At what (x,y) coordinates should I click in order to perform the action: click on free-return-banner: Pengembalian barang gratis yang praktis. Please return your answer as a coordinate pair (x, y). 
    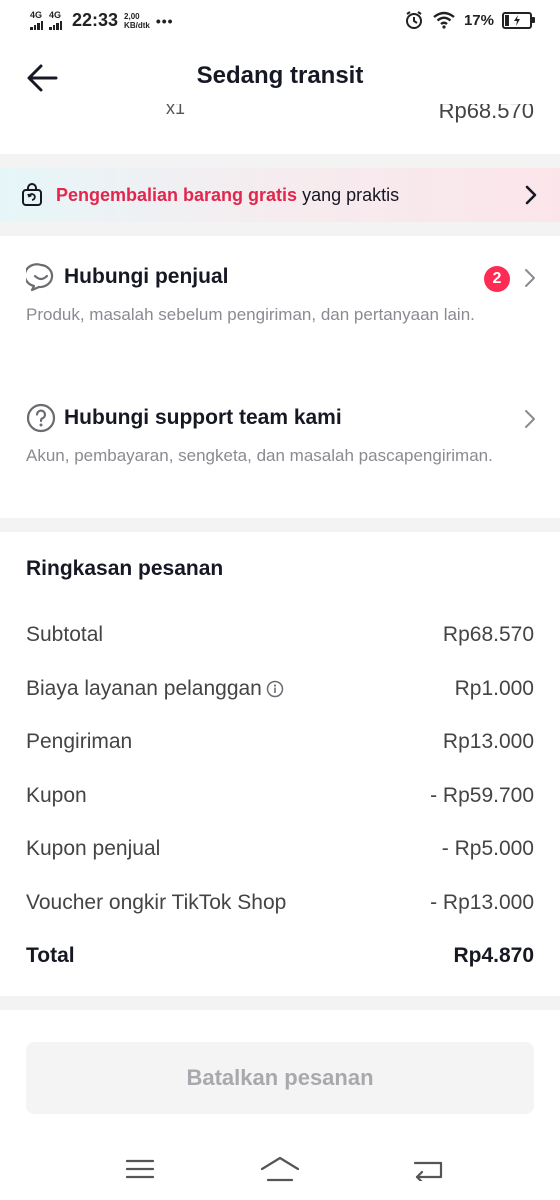
    Looking at the image, I should click on (280, 195).